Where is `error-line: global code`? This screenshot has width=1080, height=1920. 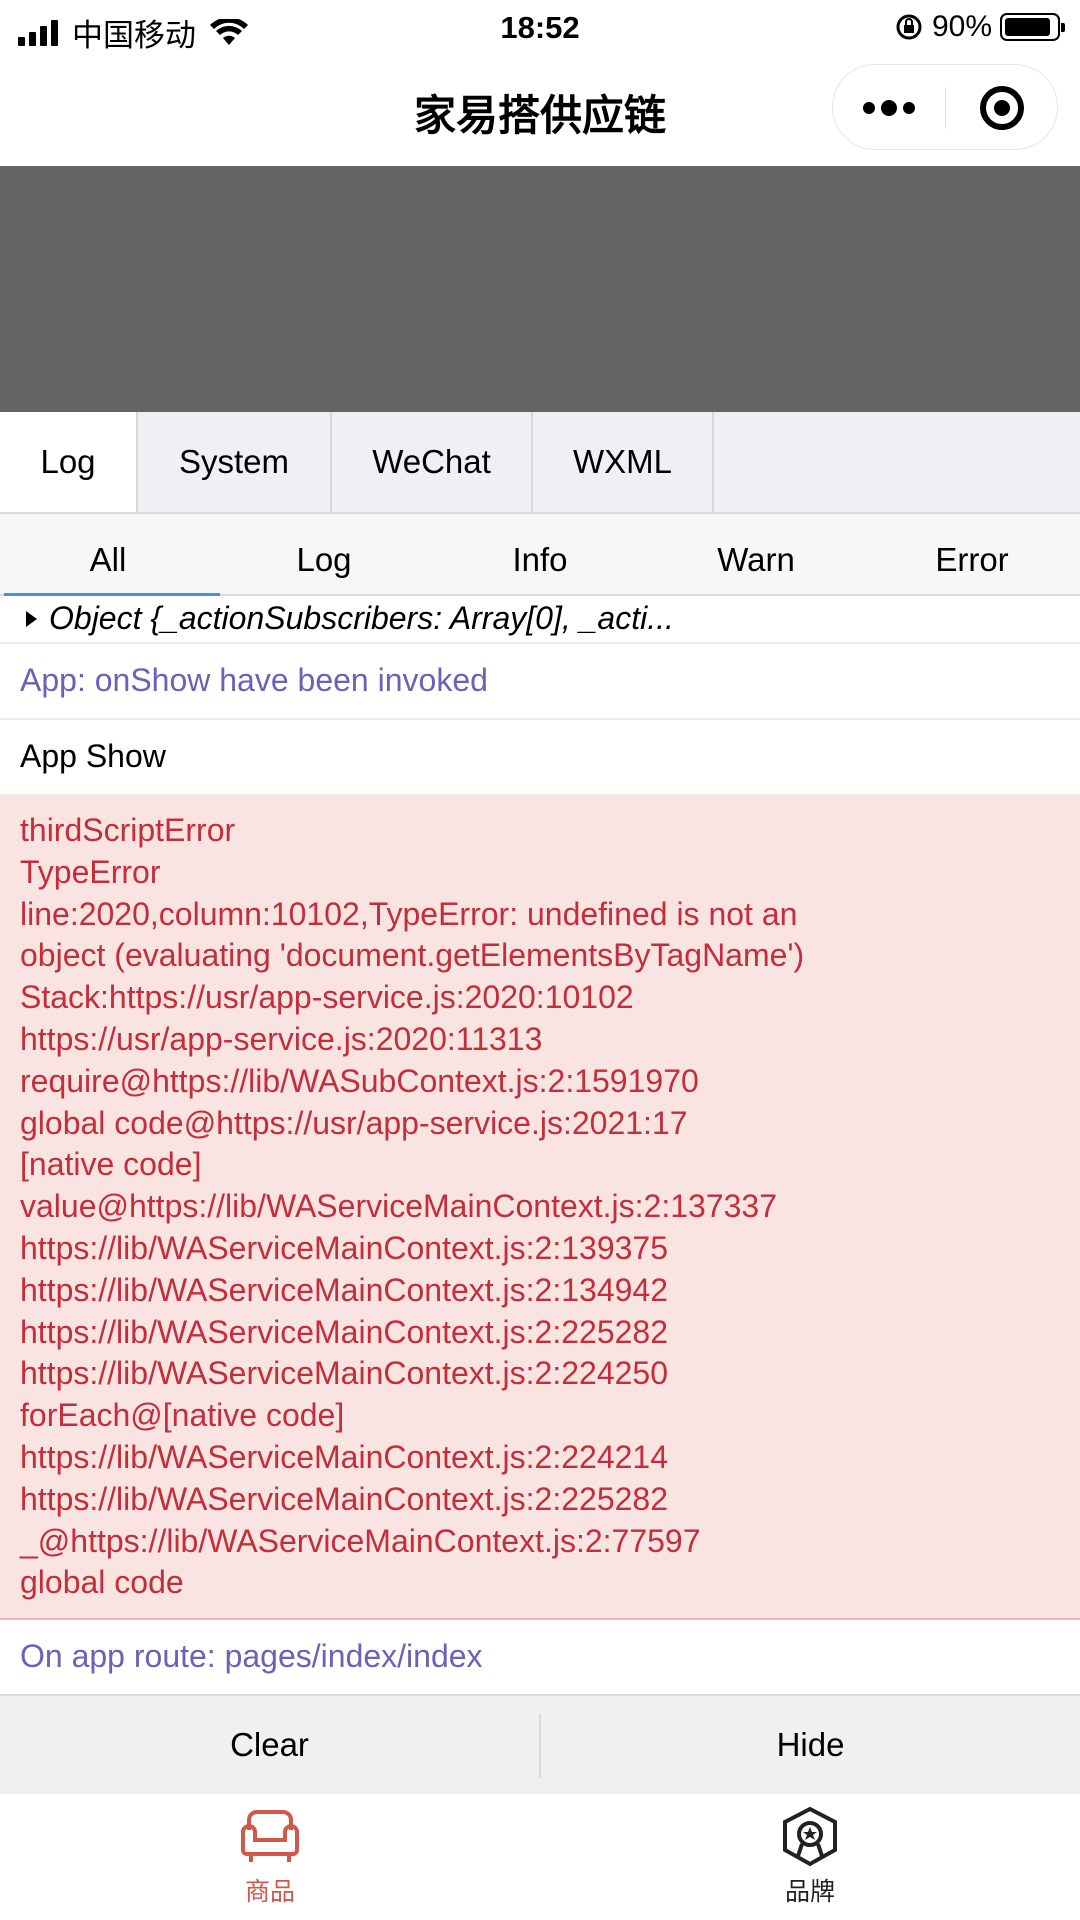 error-line: global code is located at coordinates (102, 1582).